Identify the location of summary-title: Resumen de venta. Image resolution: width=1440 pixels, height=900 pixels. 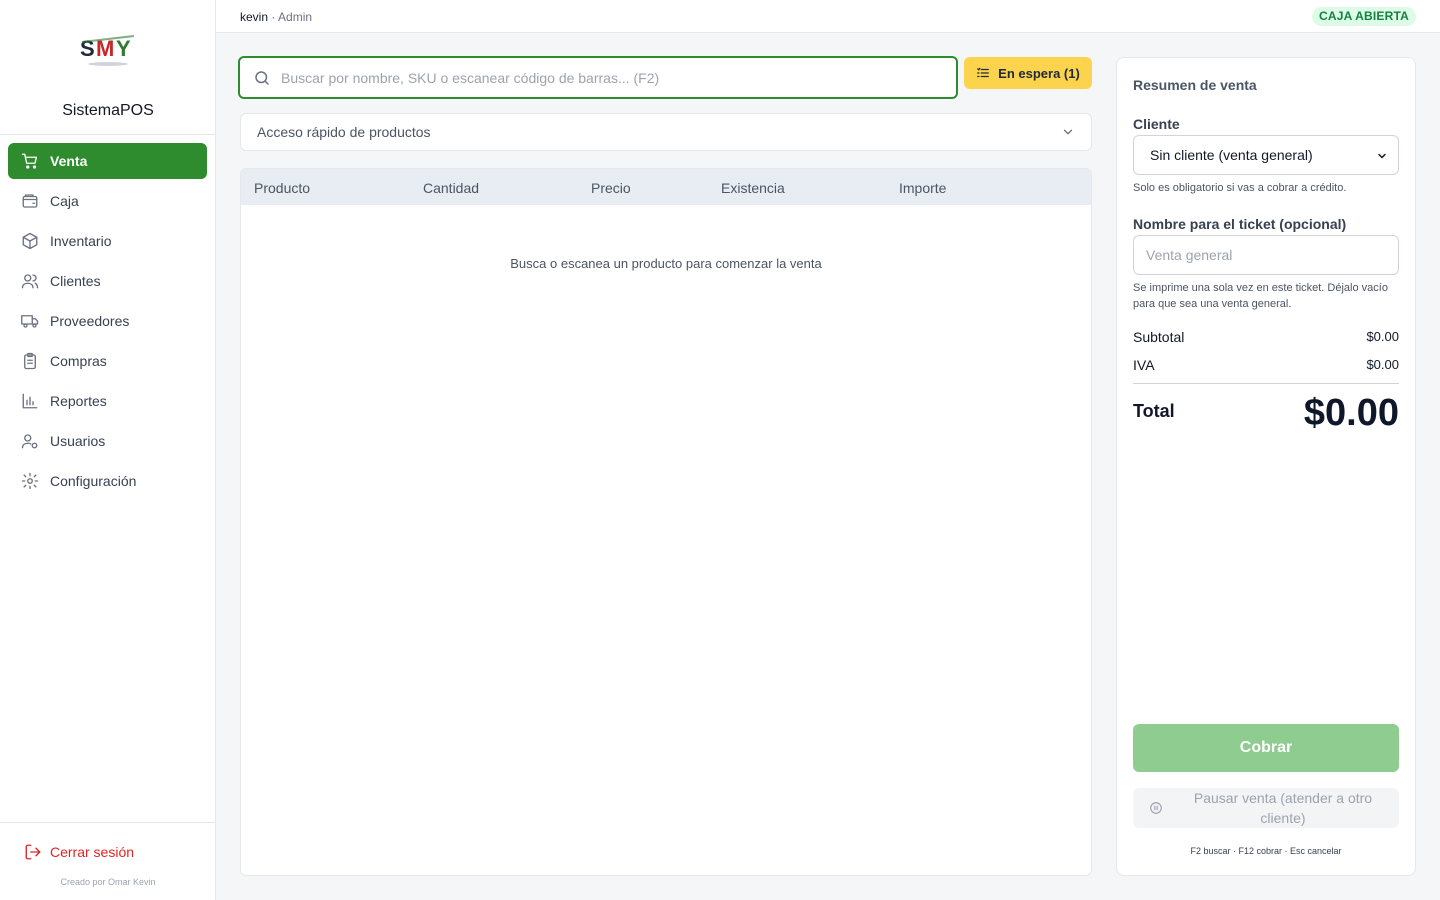
(1195, 85).